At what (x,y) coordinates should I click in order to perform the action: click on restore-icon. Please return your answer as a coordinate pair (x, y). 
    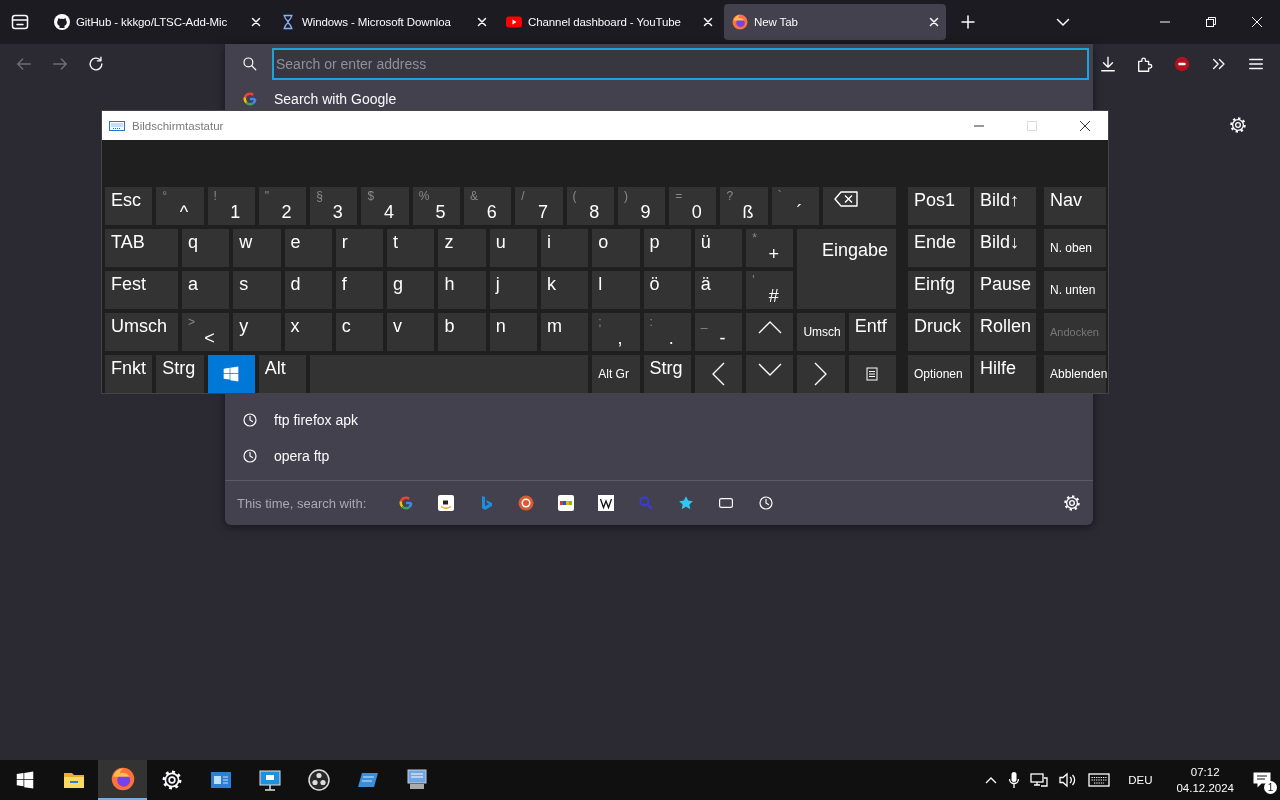
    Looking at the image, I should click on (1211, 22).